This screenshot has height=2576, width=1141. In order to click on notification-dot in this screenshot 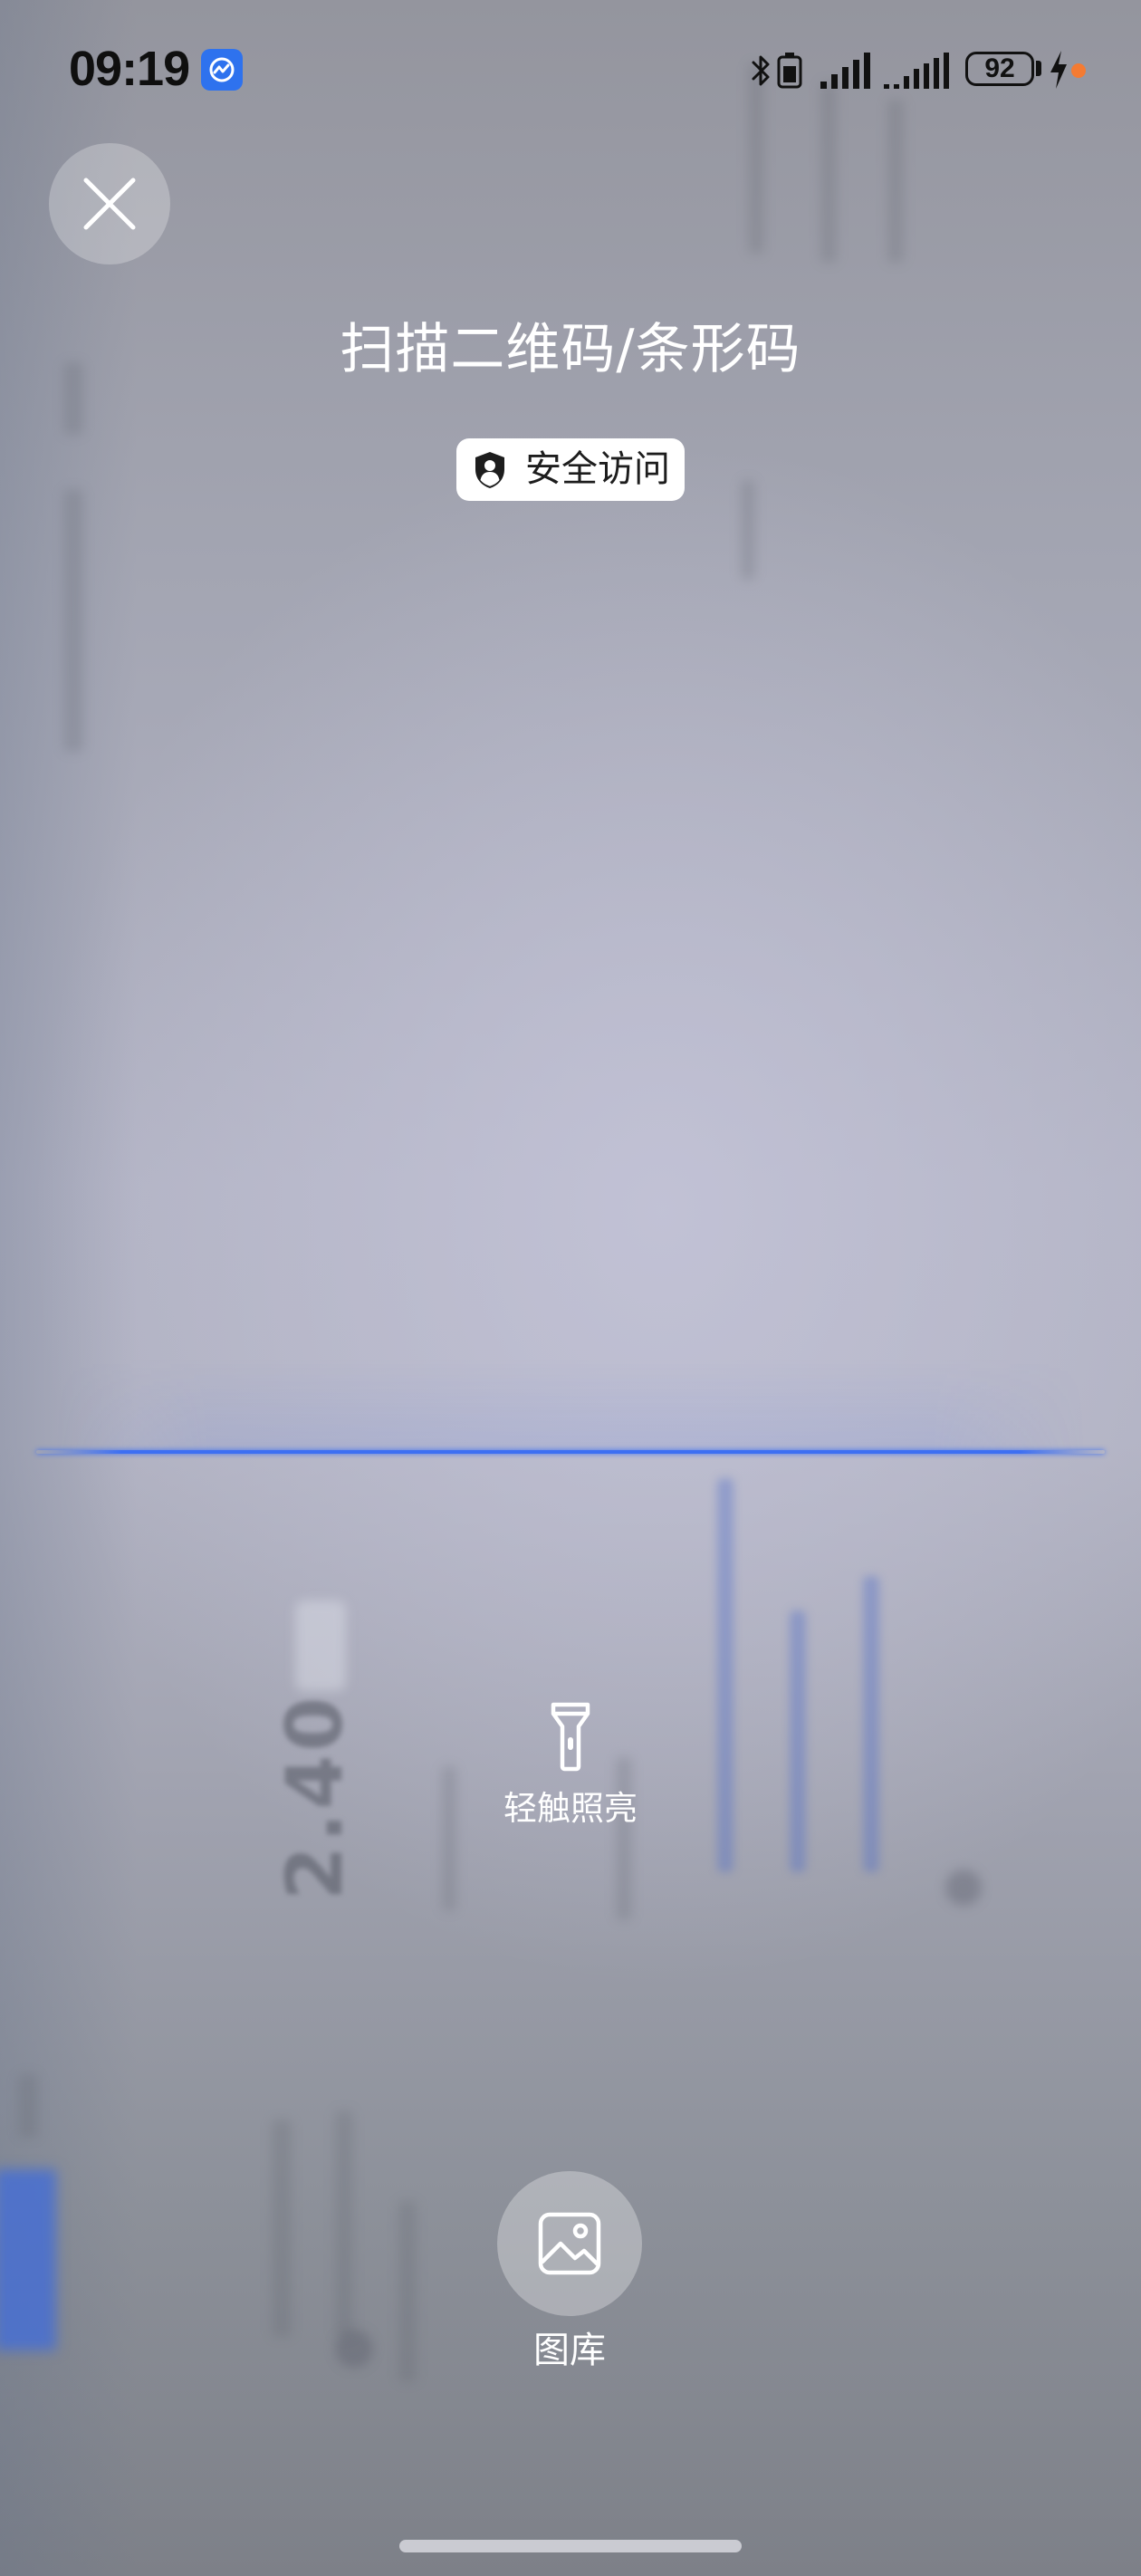, I will do `click(1079, 70)`.